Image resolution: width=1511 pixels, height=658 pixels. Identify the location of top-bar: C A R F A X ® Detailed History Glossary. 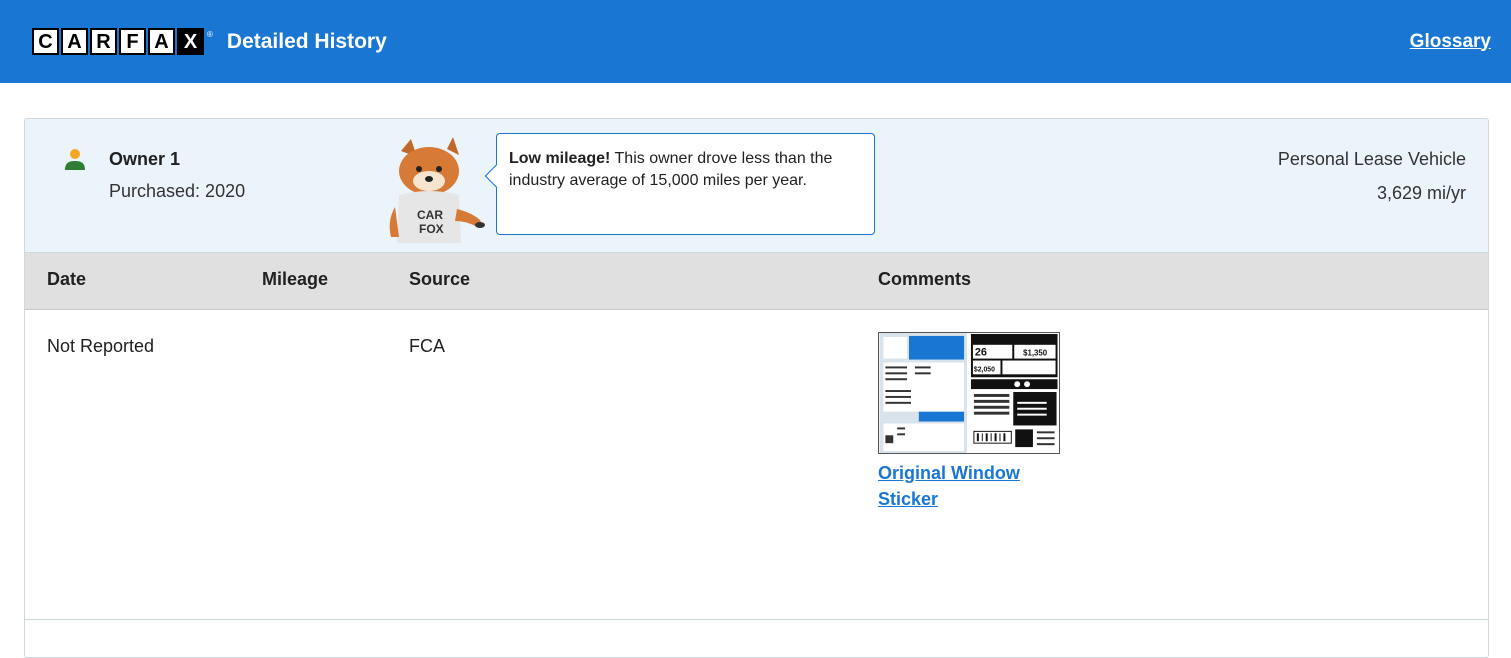
(755, 41).